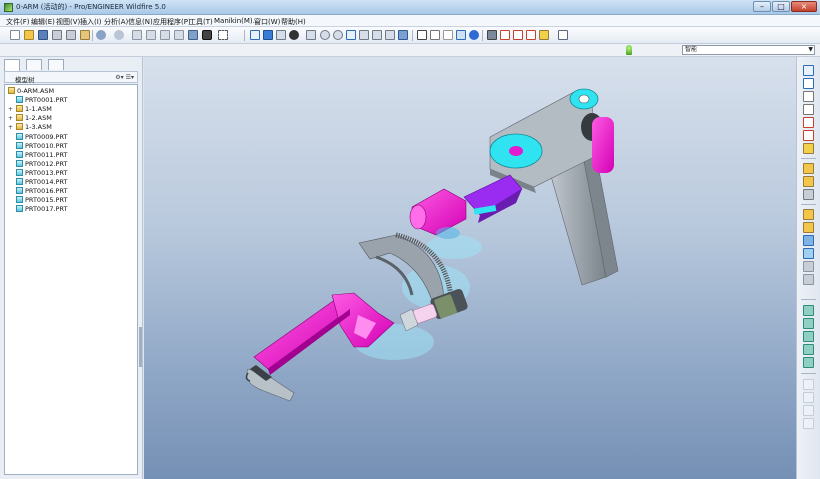 The image size is (820, 479). What do you see at coordinates (505, 35) in the screenshot?
I see `datum-axes-icon` at bounding box center [505, 35].